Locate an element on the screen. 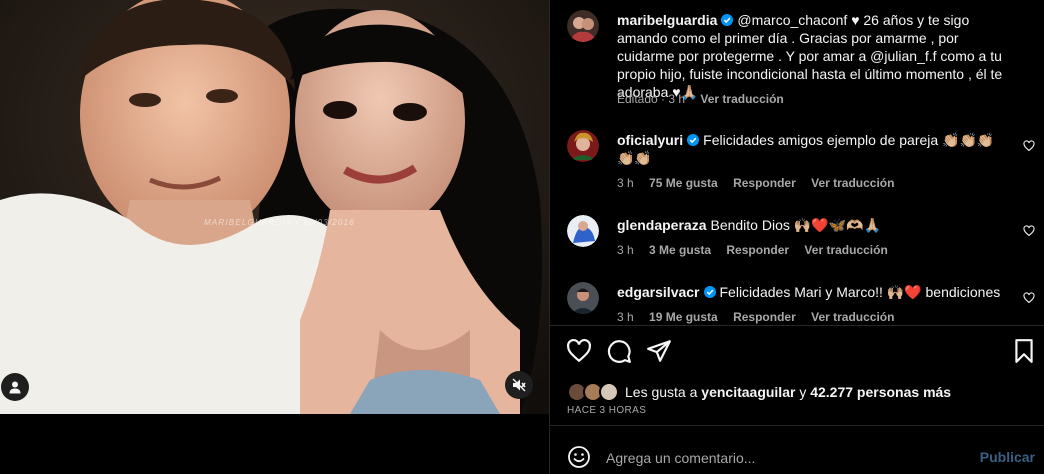 This screenshot has width=1044, height=474. smiley-icon is located at coordinates (579, 457).